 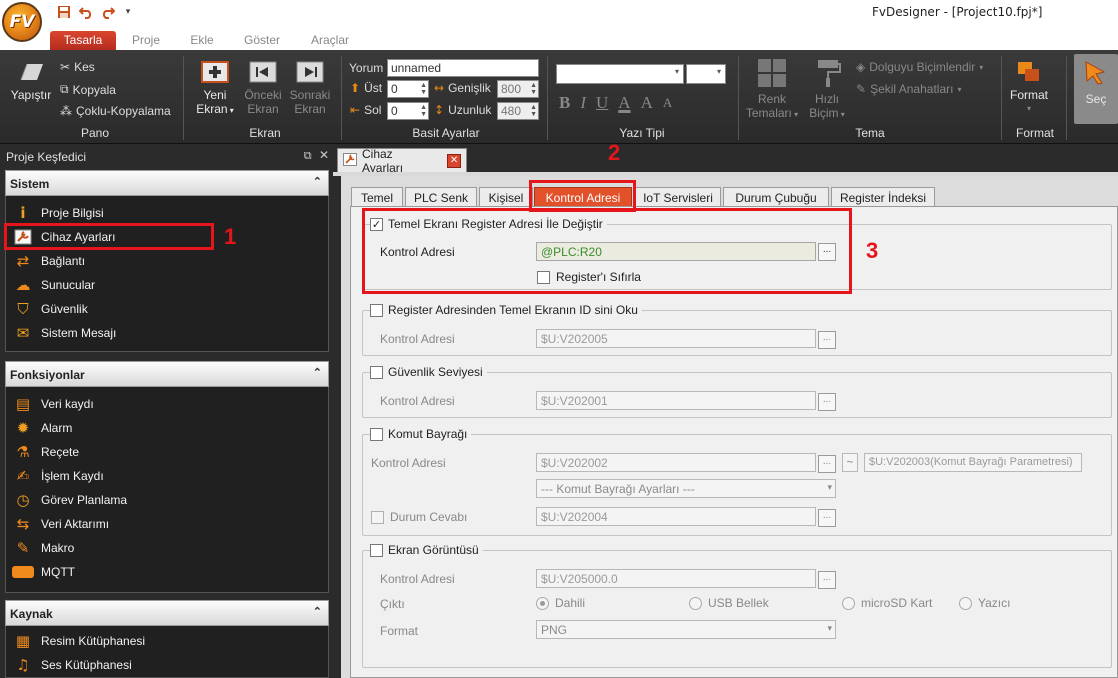 What do you see at coordinates (167, 183) in the screenshot?
I see `section-header-sistem: Sistem ⌃` at bounding box center [167, 183].